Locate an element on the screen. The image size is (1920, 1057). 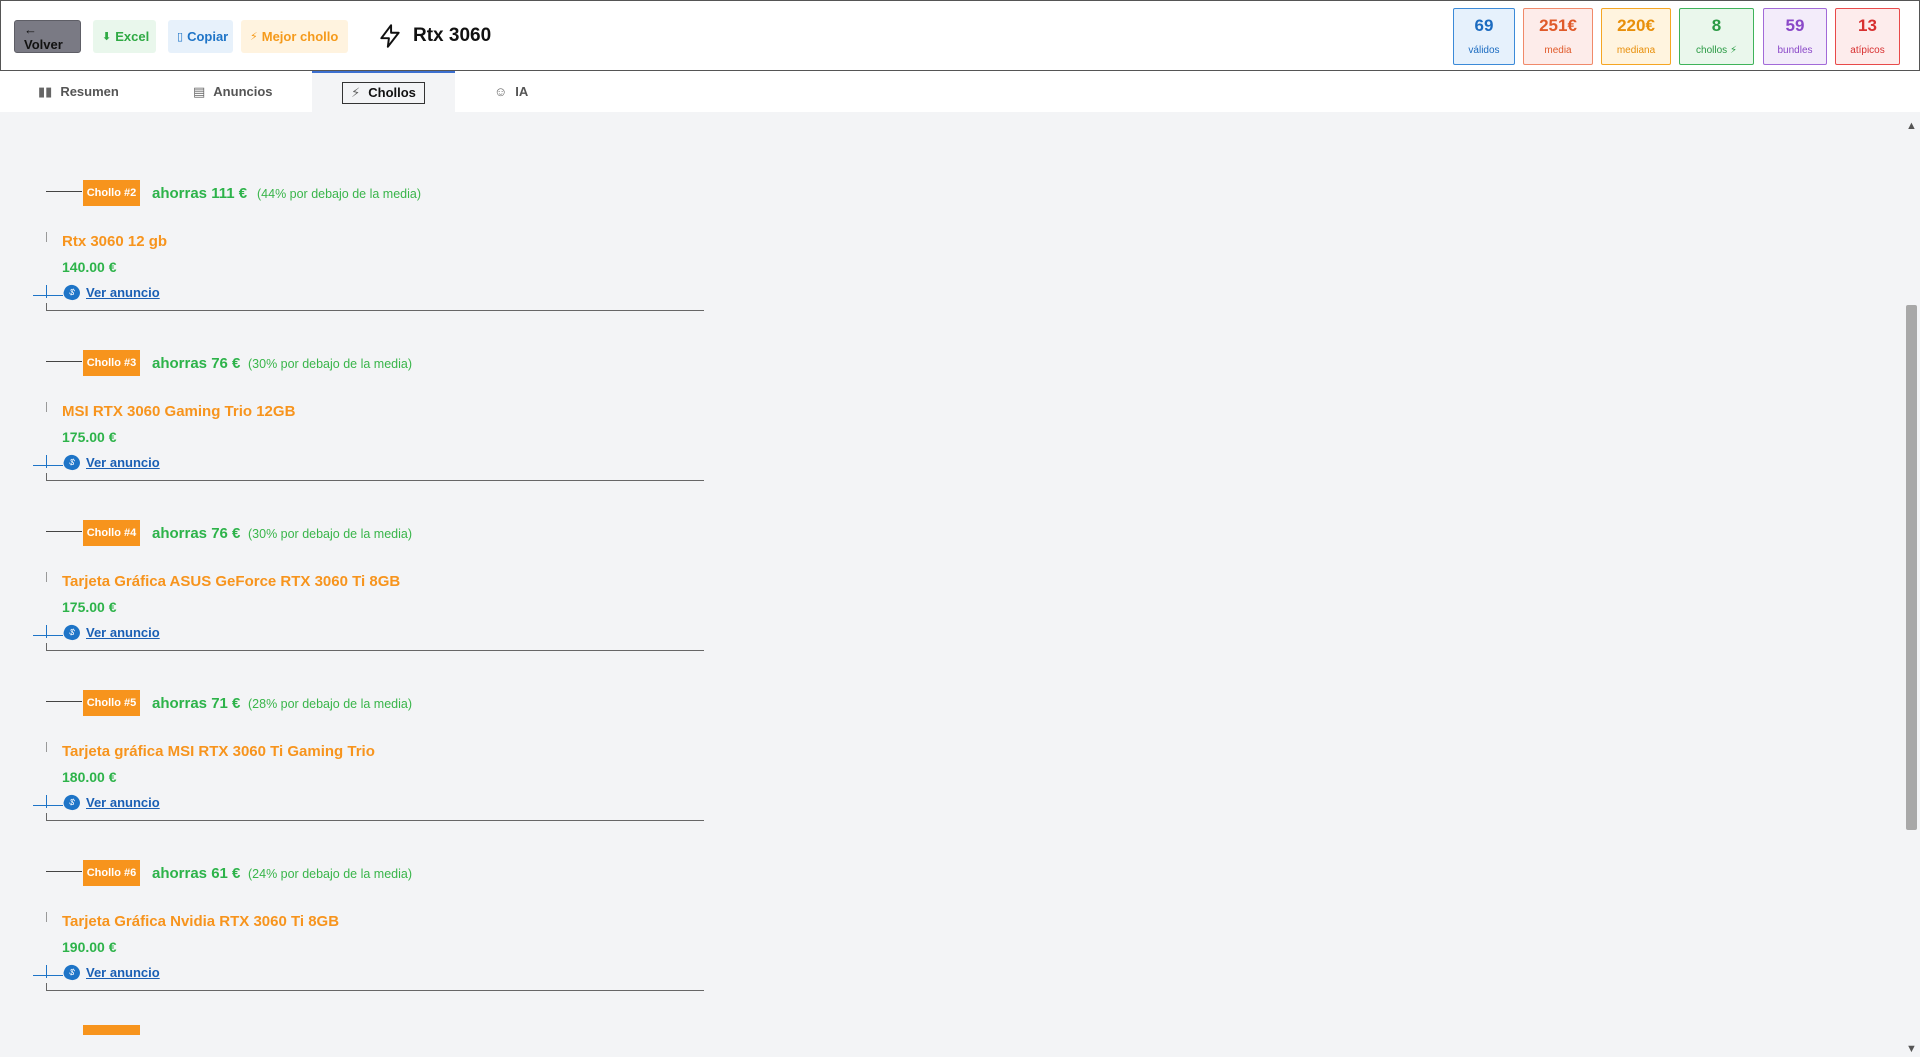
copy-label: Copiar is located at coordinates (208, 36).